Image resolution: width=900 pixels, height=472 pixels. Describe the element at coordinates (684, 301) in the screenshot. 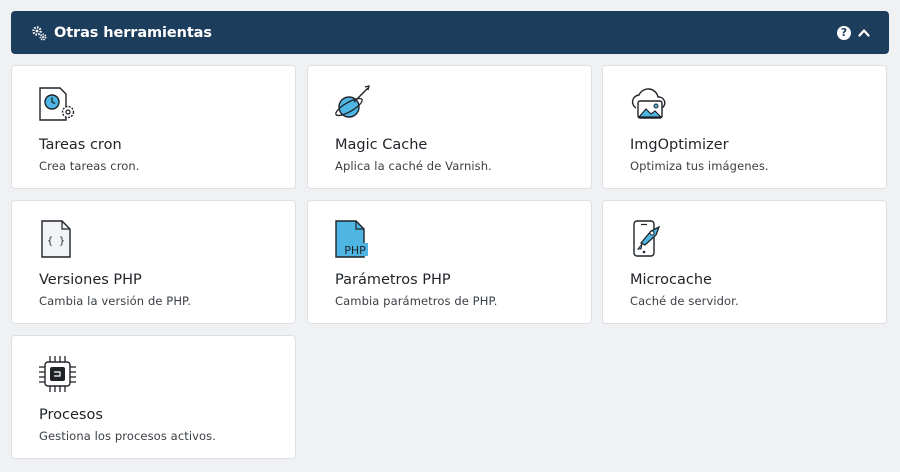

I see `tool-description: Caché de servidor.` at that location.